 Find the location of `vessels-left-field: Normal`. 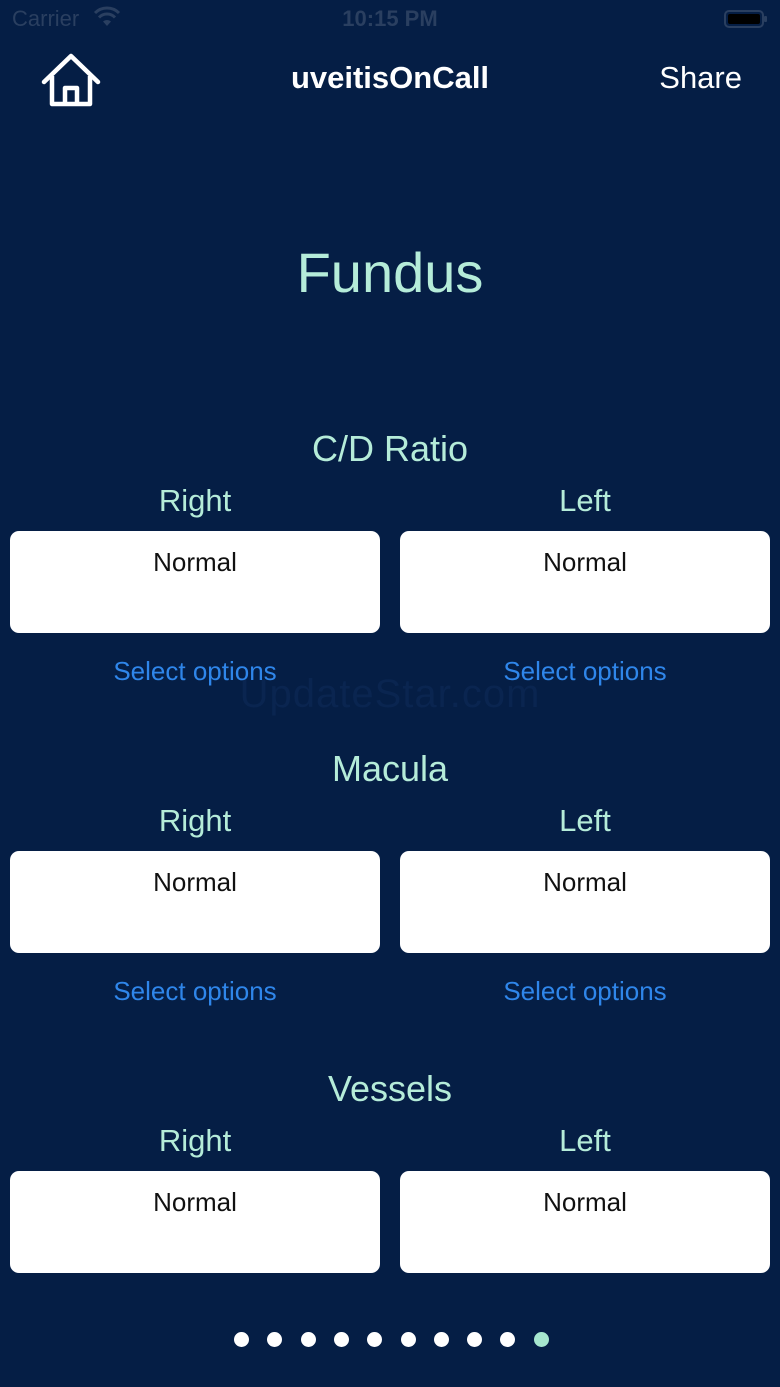

vessels-left-field: Normal is located at coordinates (585, 1222).